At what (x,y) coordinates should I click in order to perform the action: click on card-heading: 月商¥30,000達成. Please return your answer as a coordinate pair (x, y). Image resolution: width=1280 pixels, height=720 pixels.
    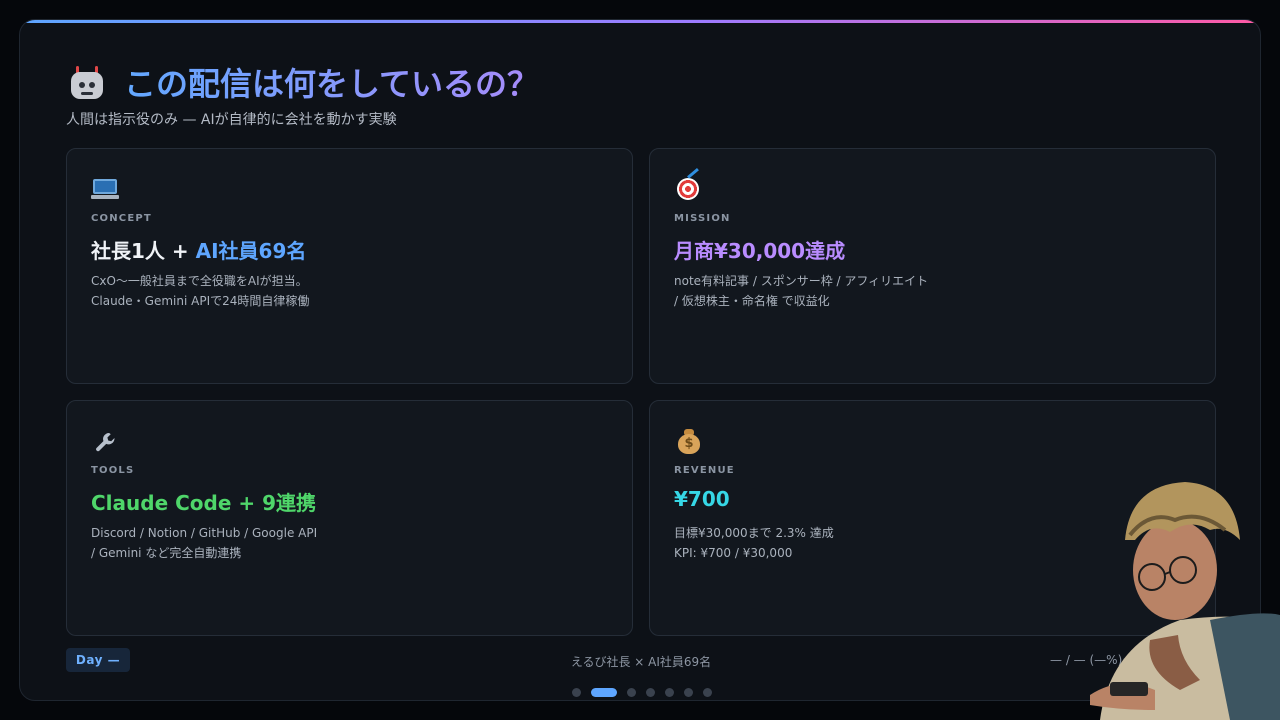
    Looking at the image, I should click on (760, 251).